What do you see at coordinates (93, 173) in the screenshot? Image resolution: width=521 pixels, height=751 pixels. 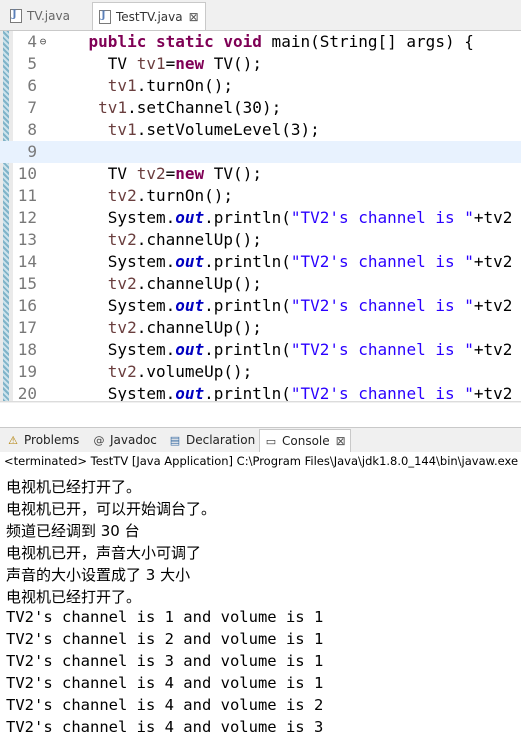 I see `code-token: TV` at bounding box center [93, 173].